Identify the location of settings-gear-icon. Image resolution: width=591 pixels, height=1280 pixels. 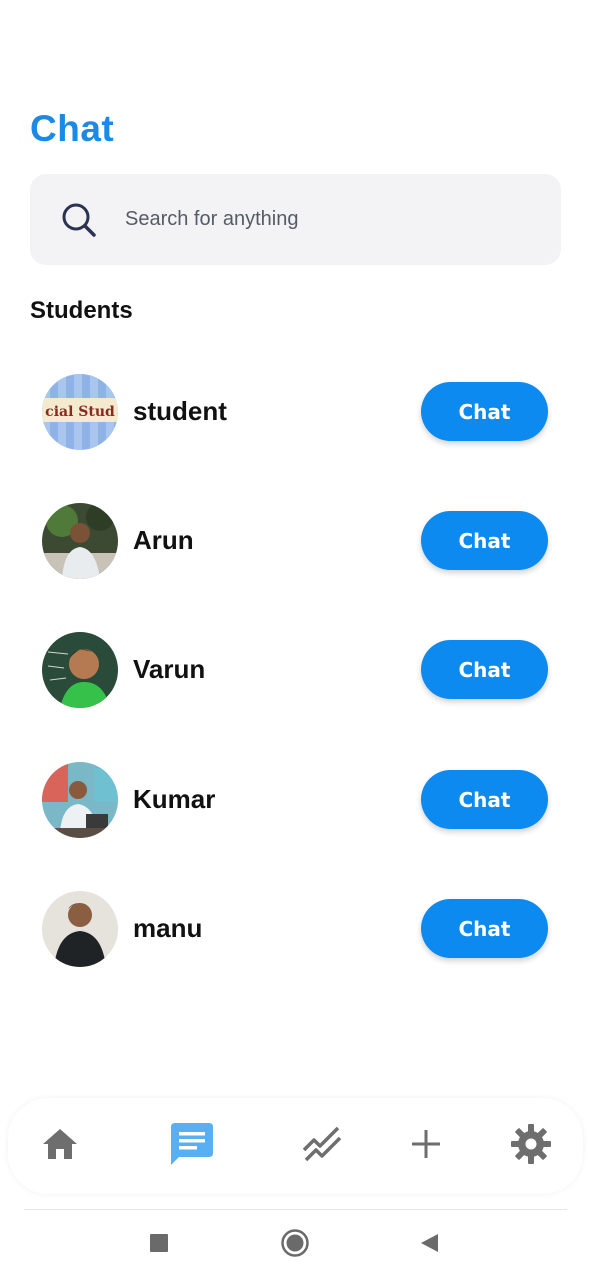
(531, 1146).